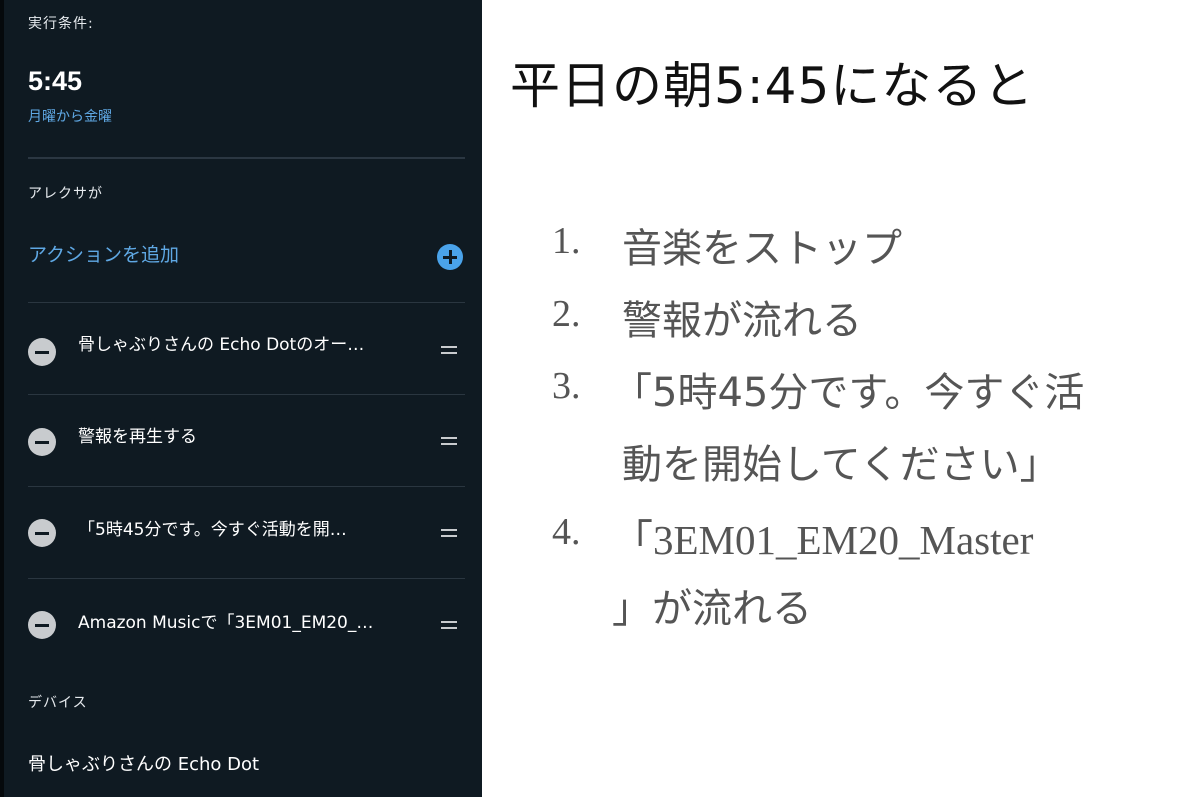 The width and height of the screenshot is (1200, 797). I want to click on step-number: 4., so click(566, 532).